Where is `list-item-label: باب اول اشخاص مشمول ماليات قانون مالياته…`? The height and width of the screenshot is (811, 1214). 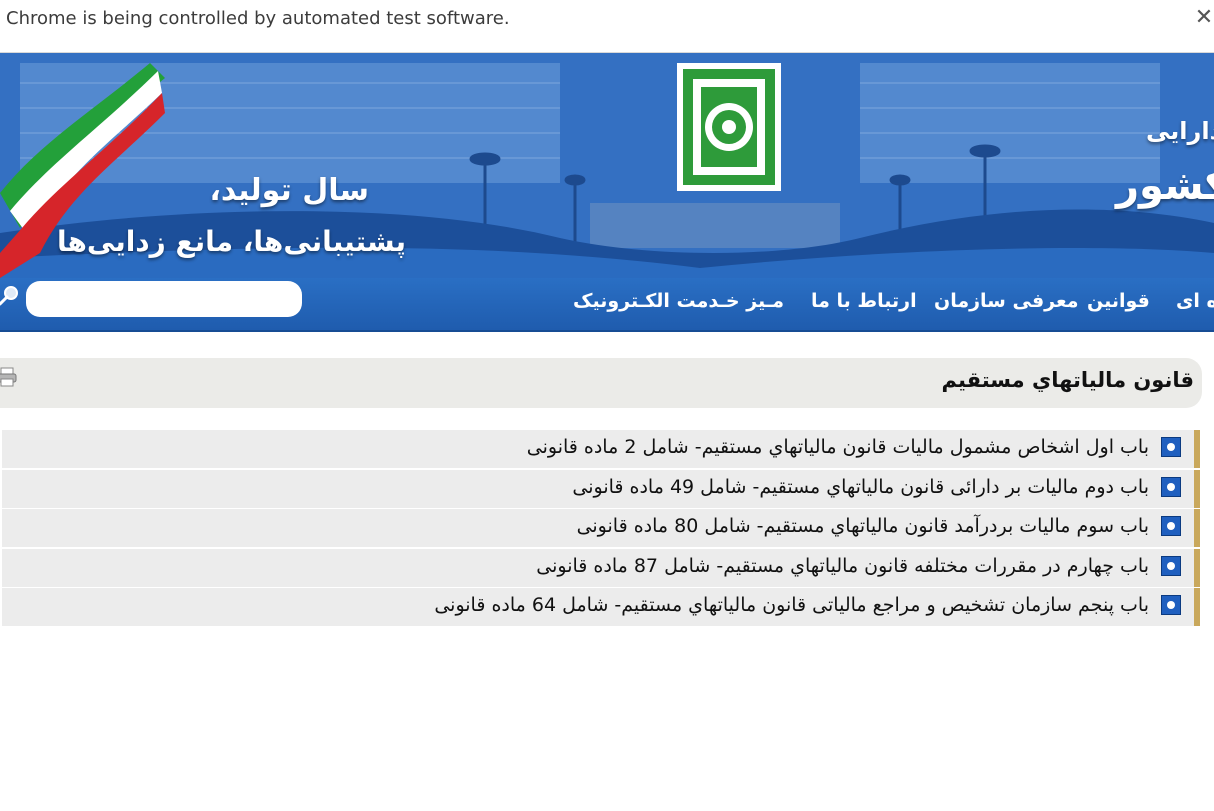 list-item-label: باب اول اشخاص مشمول ماليات قانون مالياته… is located at coordinates (838, 447).